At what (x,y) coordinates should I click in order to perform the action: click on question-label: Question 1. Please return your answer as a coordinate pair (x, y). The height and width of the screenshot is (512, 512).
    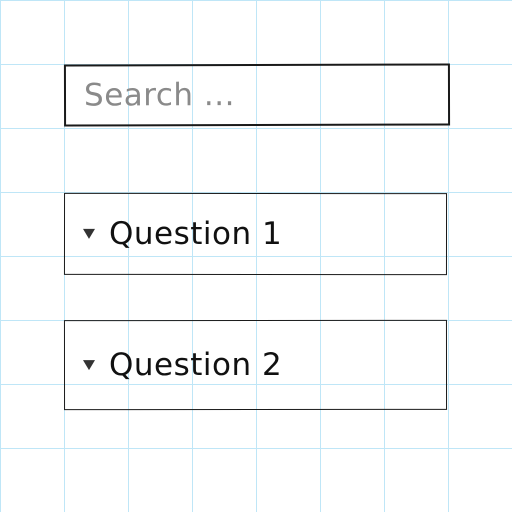
    Looking at the image, I should click on (195, 234).